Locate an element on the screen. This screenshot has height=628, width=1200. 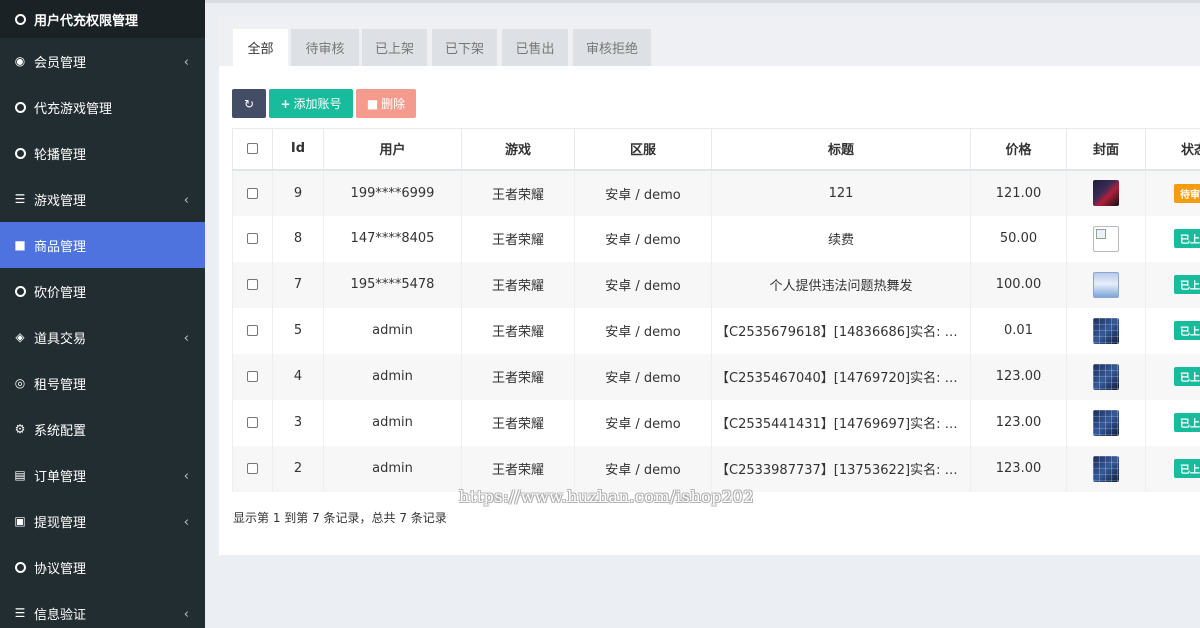
cell-user: 147****8405 is located at coordinates (392, 238).